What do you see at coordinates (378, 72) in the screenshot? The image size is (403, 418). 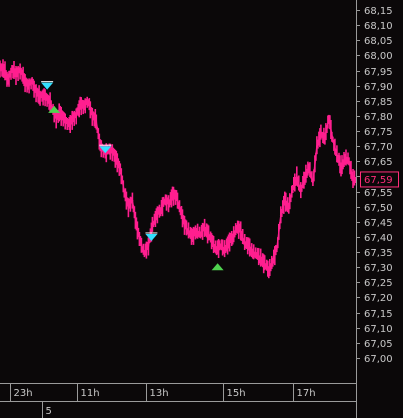 I see `y-tick-label: 67,95` at bounding box center [378, 72].